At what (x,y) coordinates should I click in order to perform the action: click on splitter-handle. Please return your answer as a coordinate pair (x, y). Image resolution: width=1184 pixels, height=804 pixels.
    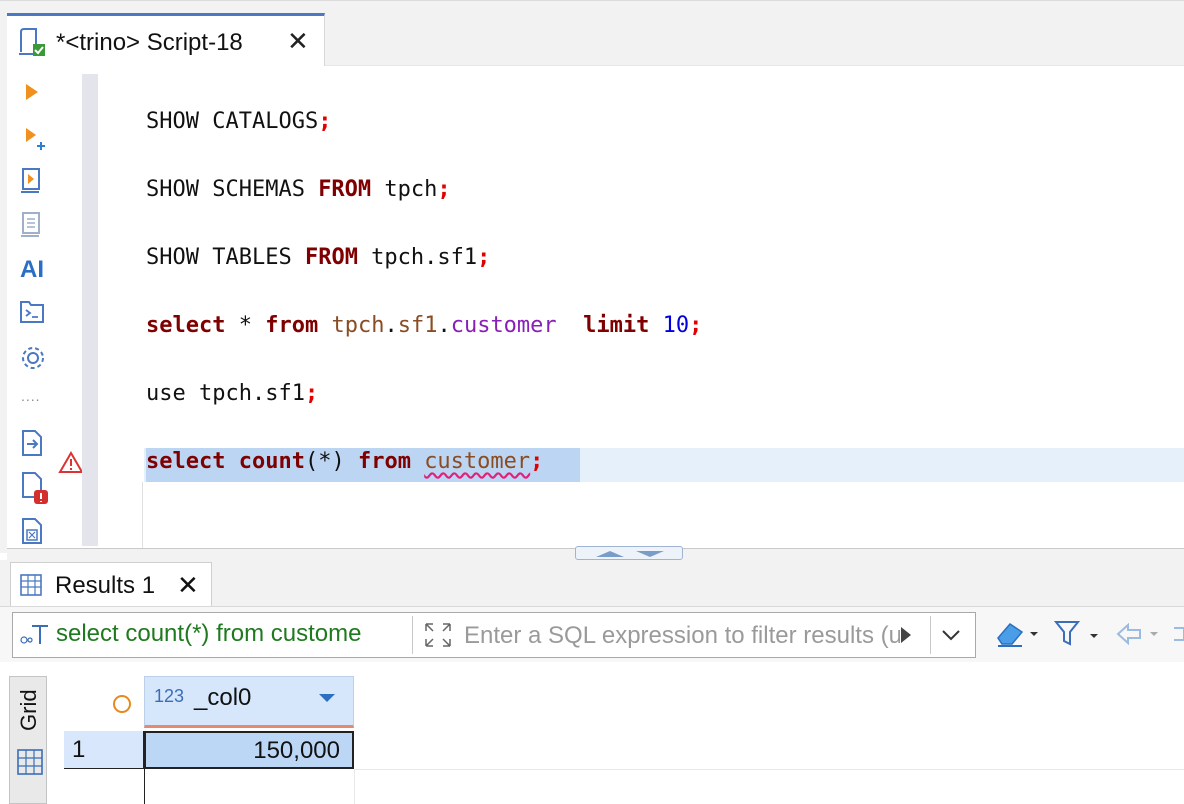
    Looking at the image, I should click on (629, 553).